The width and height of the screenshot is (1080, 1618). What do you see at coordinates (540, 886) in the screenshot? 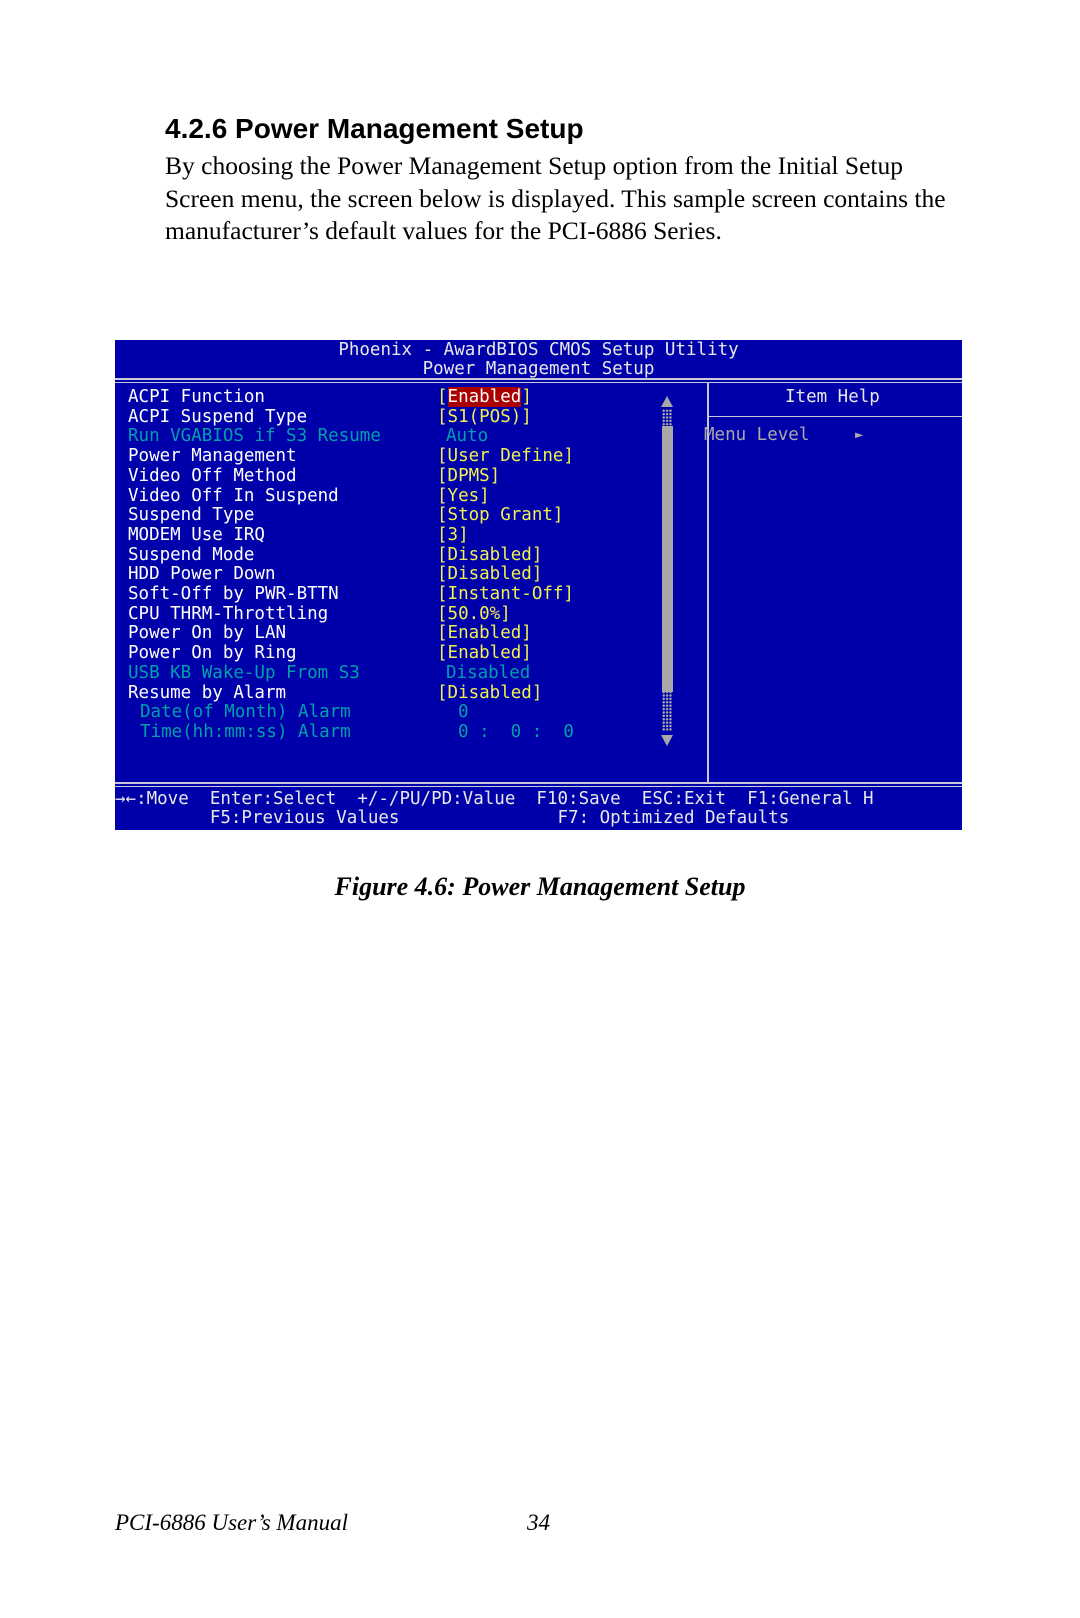
I see `figure-caption: Figure 4.6: Power Management Setup` at bounding box center [540, 886].